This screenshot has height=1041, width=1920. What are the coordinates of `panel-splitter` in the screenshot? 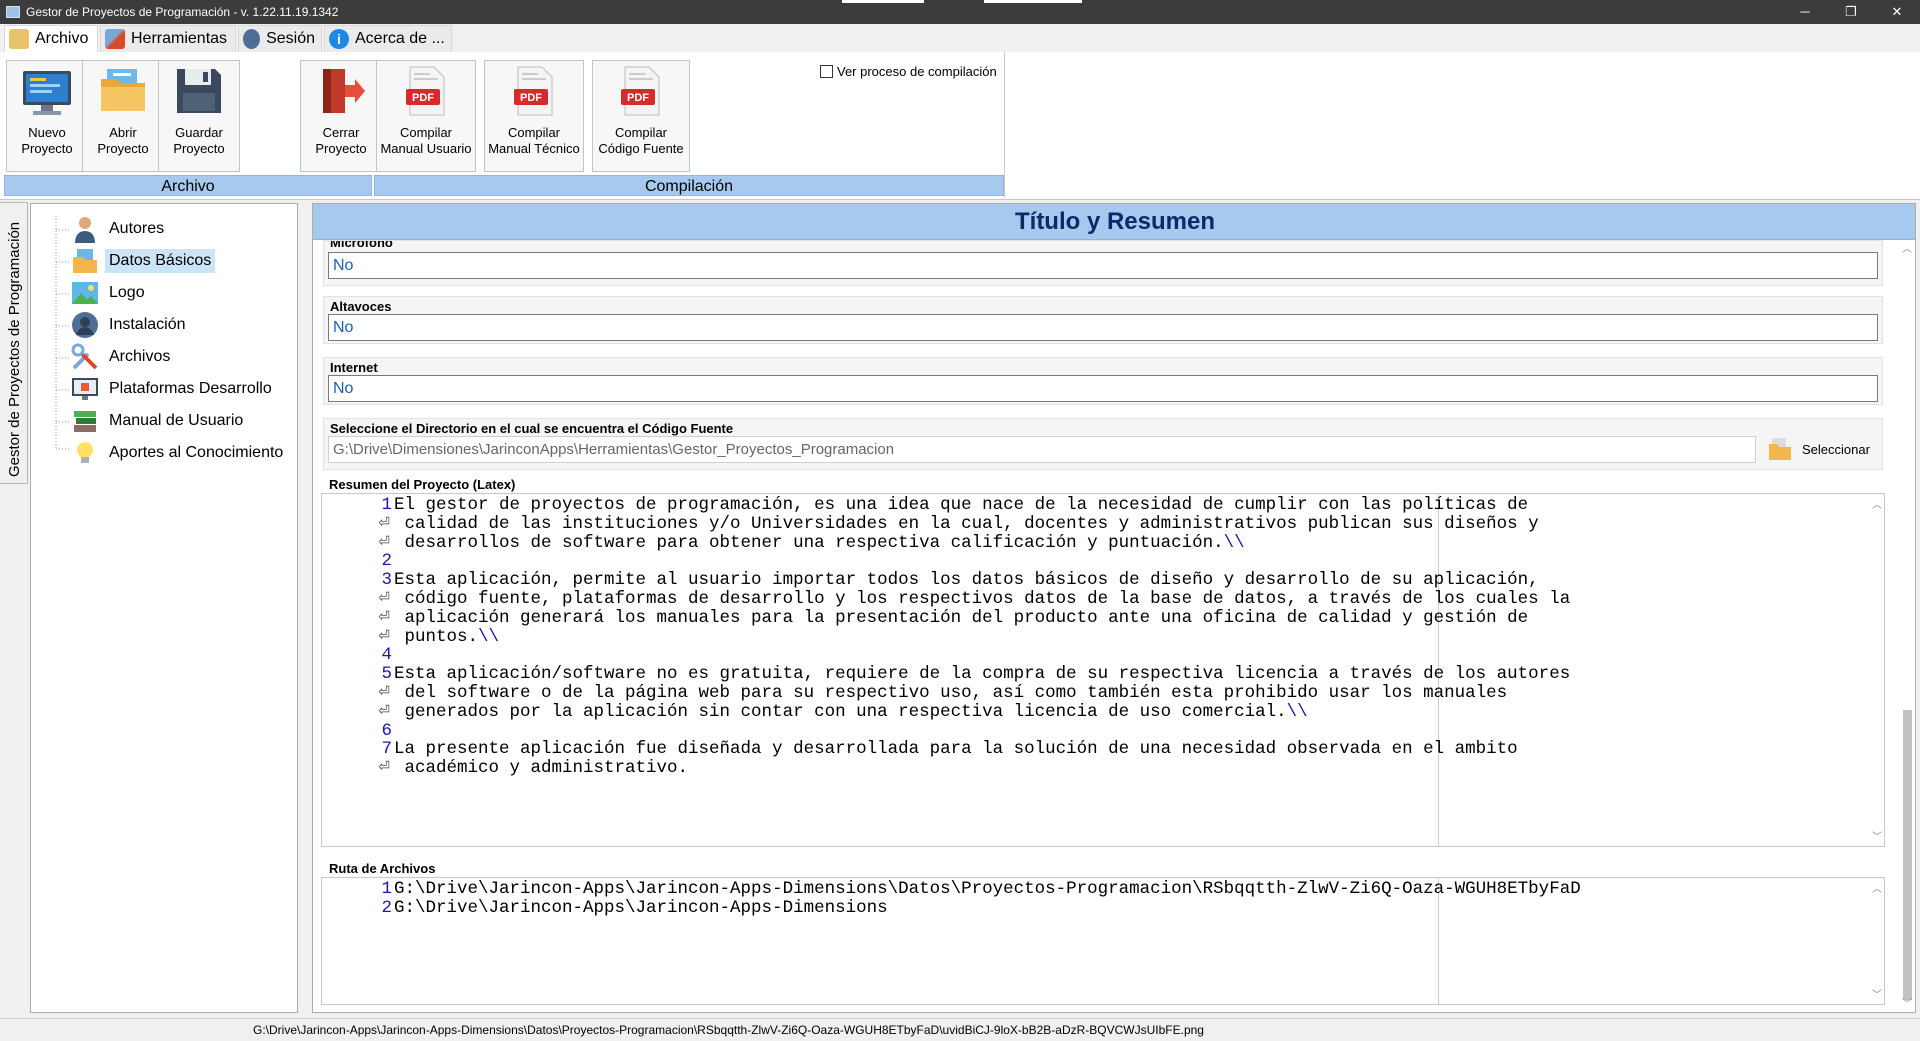 It's located at (305, 608).